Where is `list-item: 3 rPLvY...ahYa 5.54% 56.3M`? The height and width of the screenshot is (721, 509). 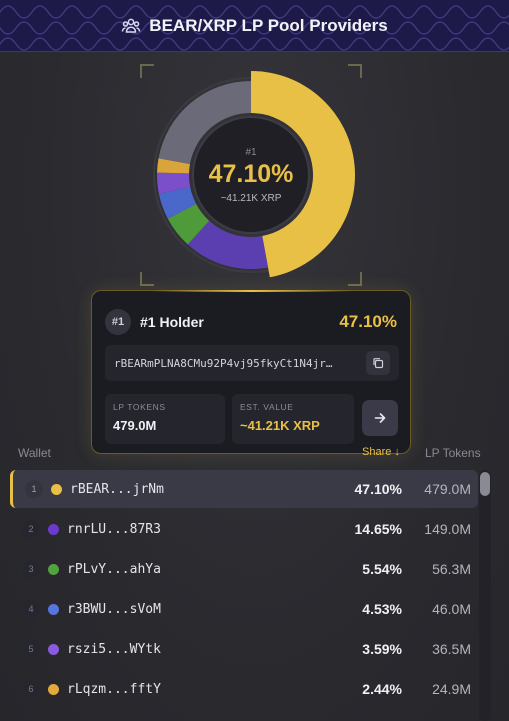
list-item: 3 rPLvY...ahYa 5.54% 56.3M is located at coordinates (244, 569).